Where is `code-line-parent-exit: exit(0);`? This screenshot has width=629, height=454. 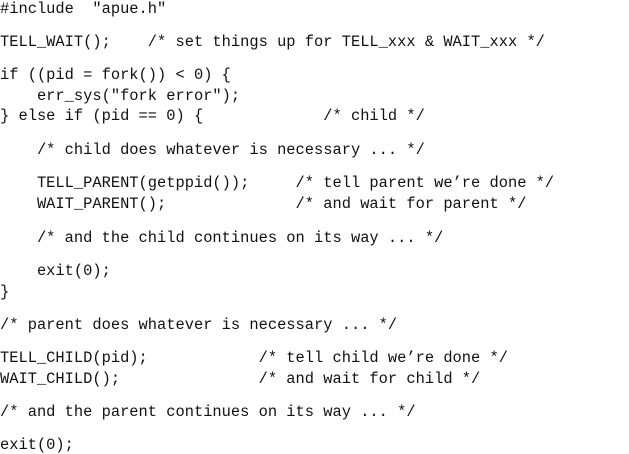 code-line-parent-exit: exit(0); is located at coordinates (37, 445).